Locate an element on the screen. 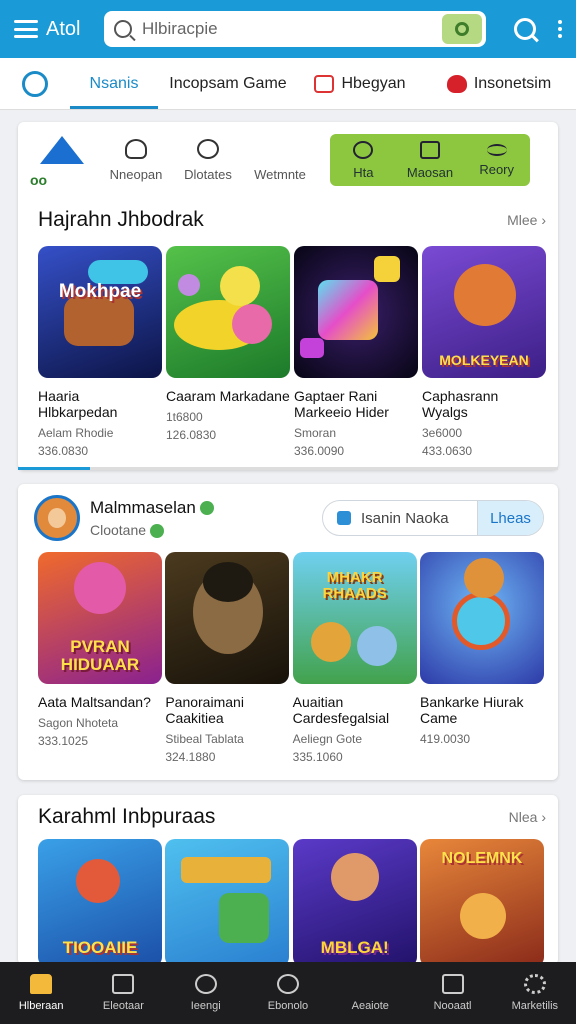 The height and width of the screenshot is (1024, 576). more-options-icon is located at coordinates (560, 29).